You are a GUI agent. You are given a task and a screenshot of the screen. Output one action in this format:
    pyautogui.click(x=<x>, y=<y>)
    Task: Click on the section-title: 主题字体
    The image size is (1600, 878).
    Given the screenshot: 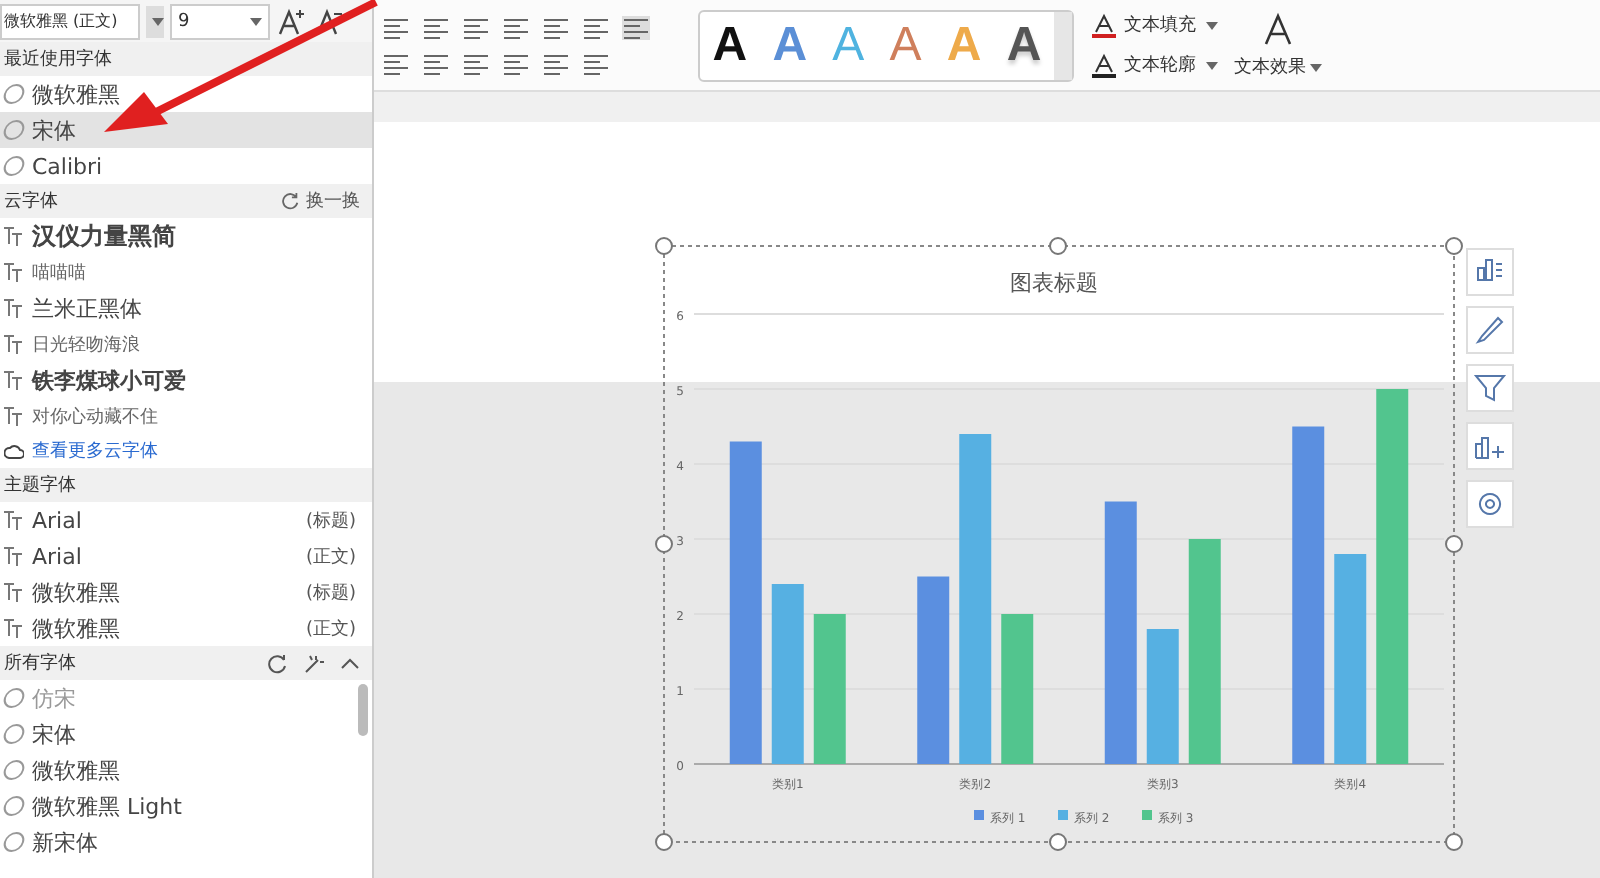 What is the action you would take?
    pyautogui.click(x=40, y=485)
    